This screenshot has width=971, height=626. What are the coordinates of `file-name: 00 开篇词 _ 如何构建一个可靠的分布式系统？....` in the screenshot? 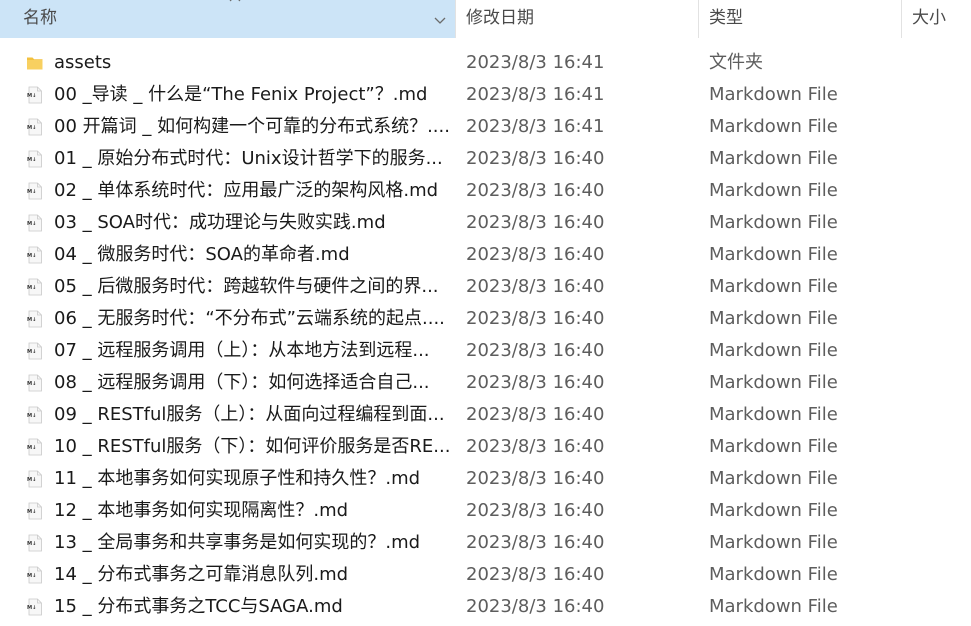 It's located at (251, 126).